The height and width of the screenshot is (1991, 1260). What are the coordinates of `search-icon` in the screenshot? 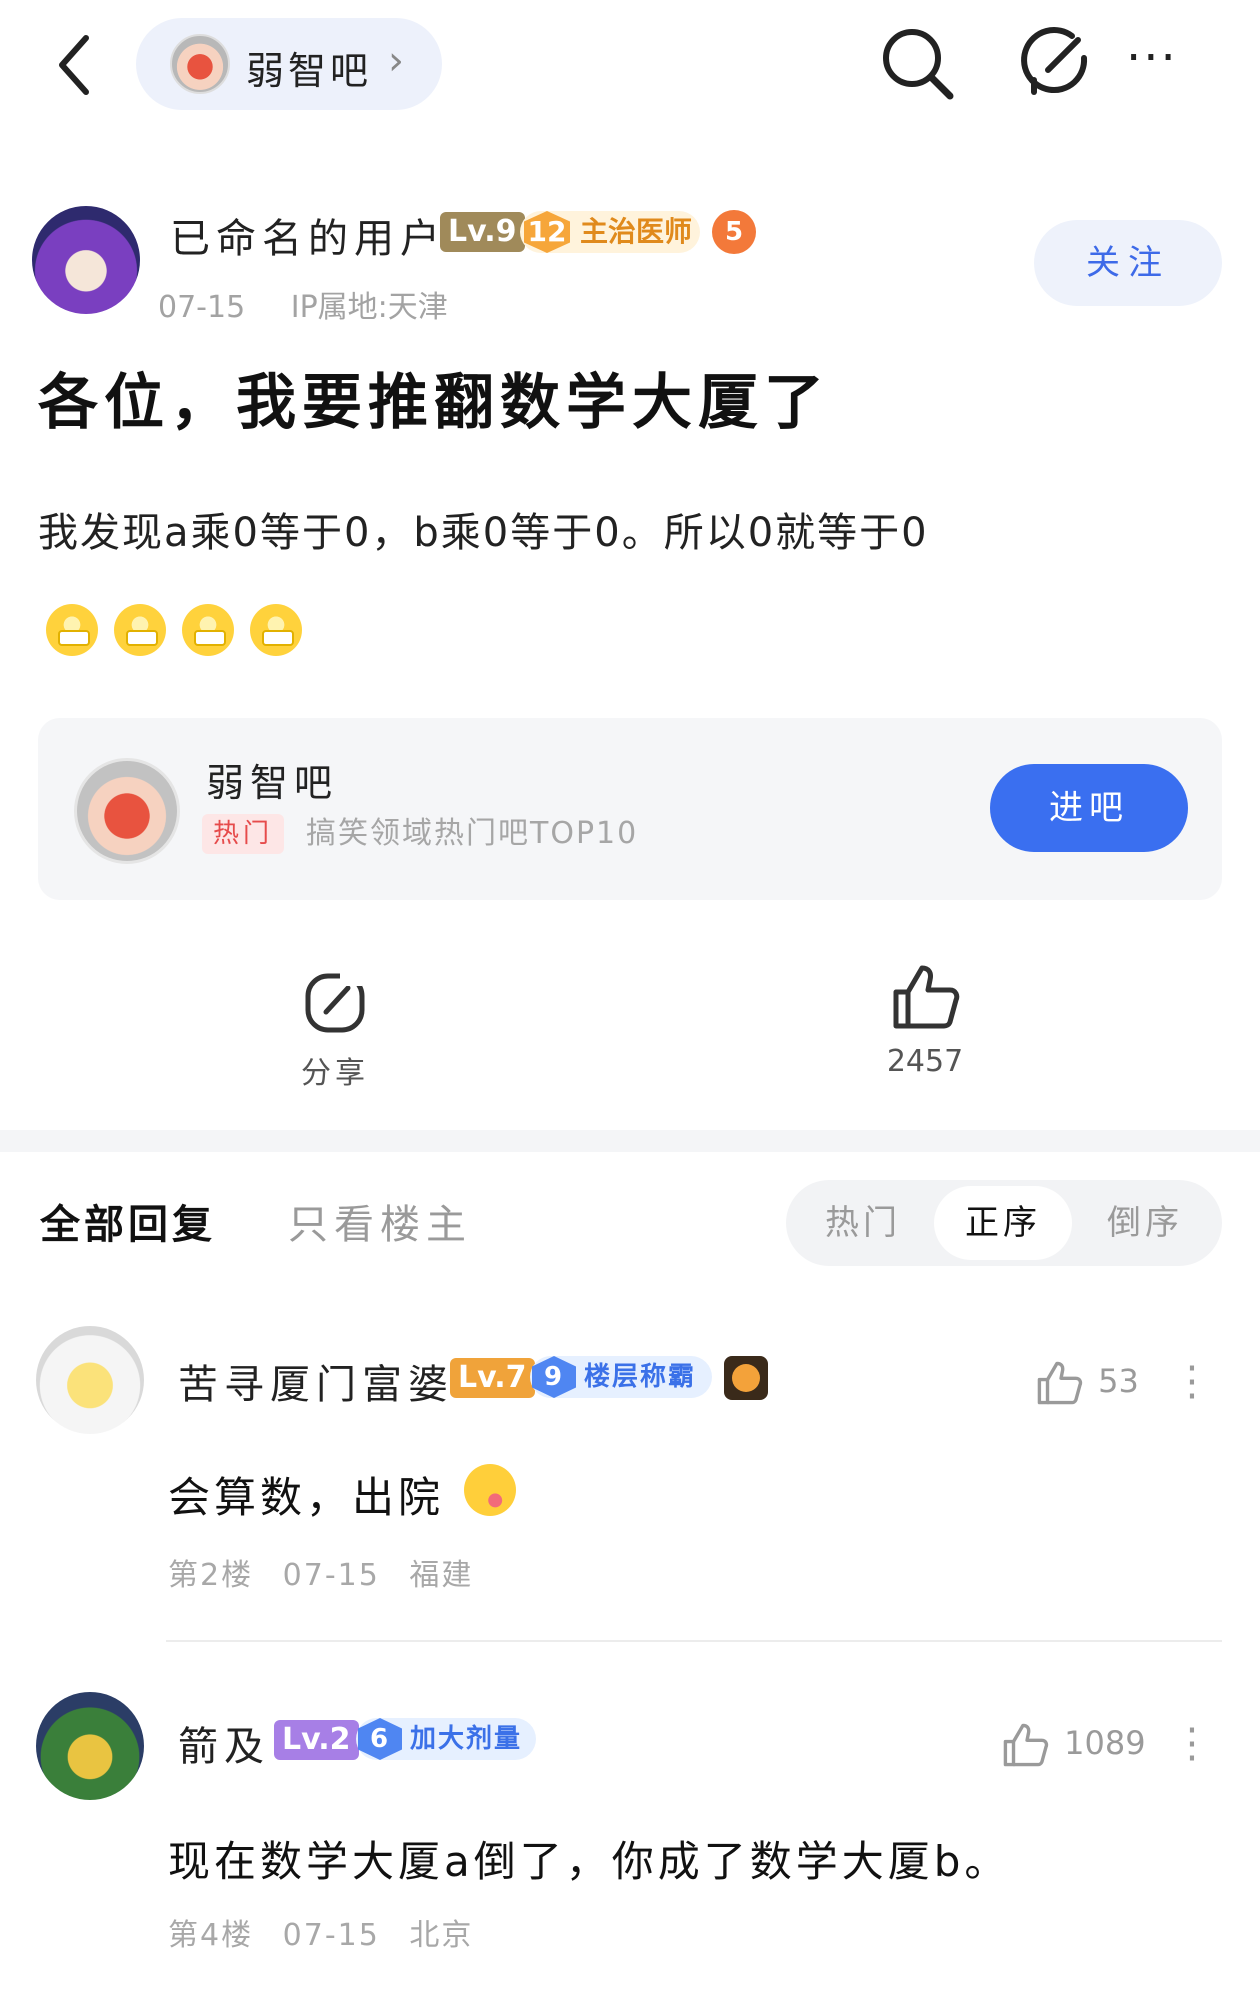 It's located at (918, 64).